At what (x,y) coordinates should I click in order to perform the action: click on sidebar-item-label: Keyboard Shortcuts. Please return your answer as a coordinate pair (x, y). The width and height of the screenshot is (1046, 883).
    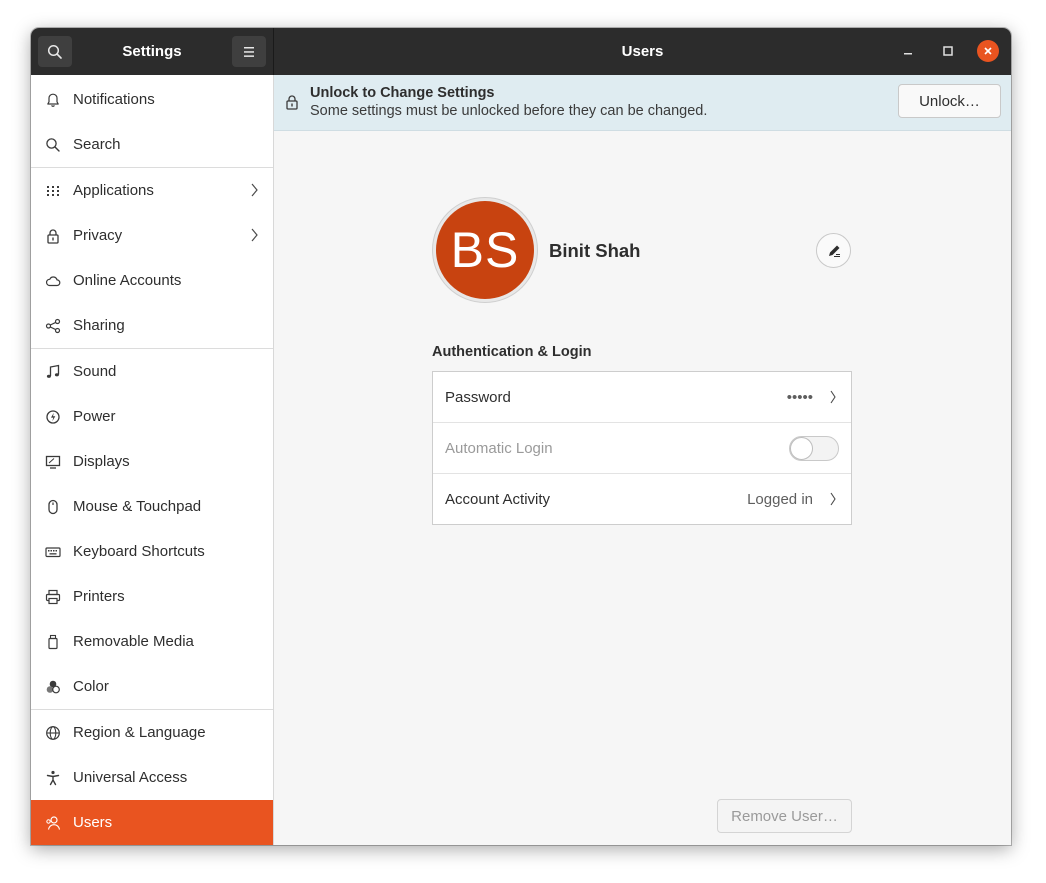
    Looking at the image, I should click on (139, 551).